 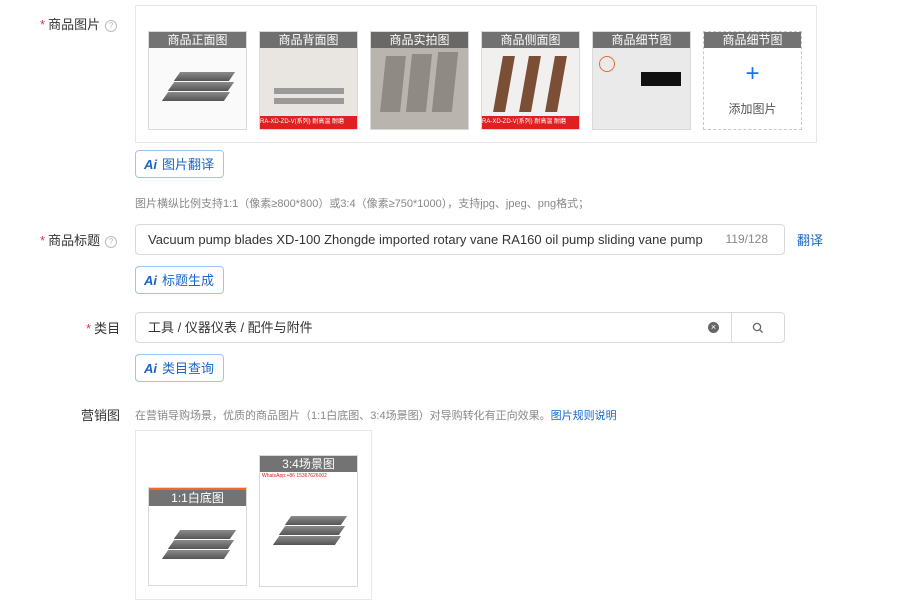 What do you see at coordinates (810, 239) in the screenshot?
I see `title-translate-link: 翻译` at bounding box center [810, 239].